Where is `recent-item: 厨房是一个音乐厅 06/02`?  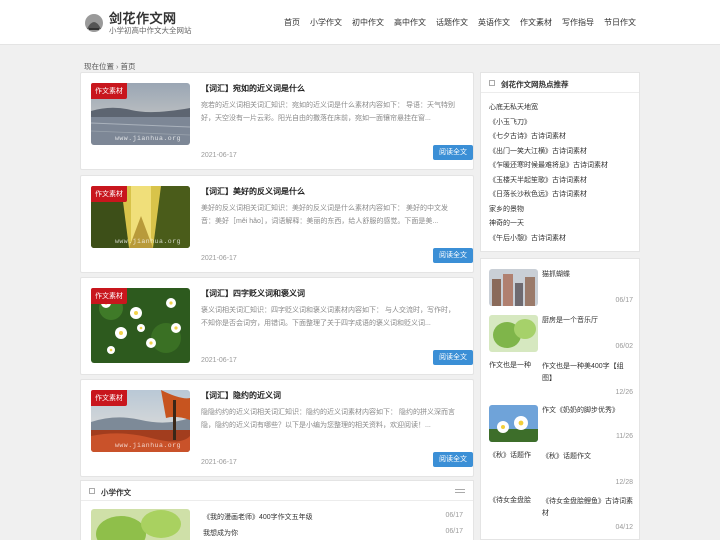 recent-item: 厨房是一个音乐厅 06/02 is located at coordinates (561, 337).